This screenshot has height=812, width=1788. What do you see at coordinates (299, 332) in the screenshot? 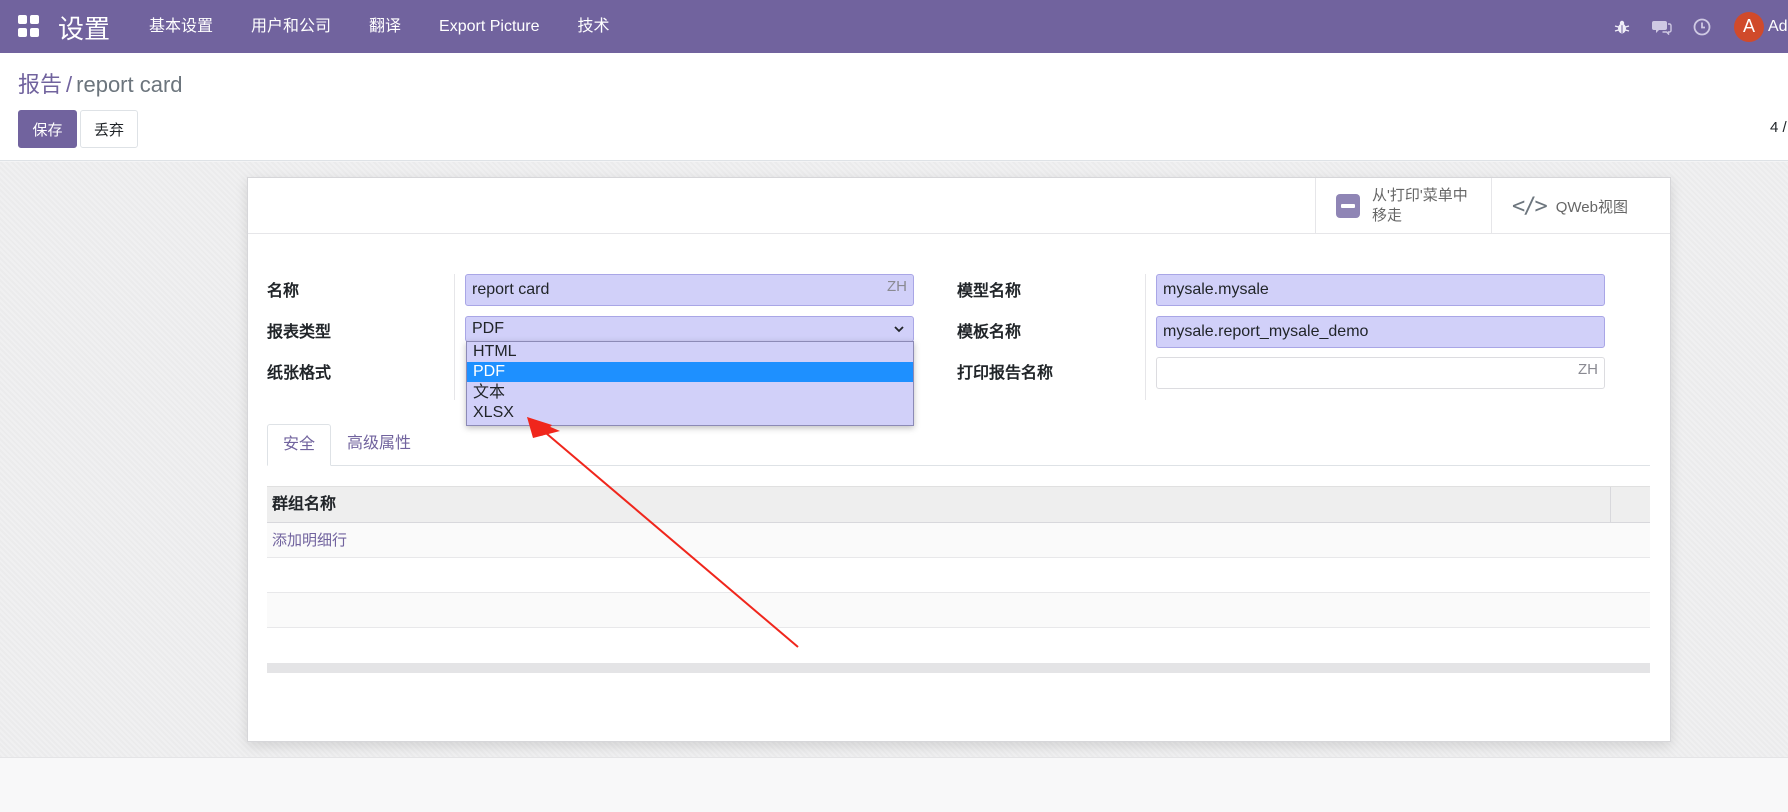
I see `report-type-label: 报表类型` at bounding box center [299, 332].